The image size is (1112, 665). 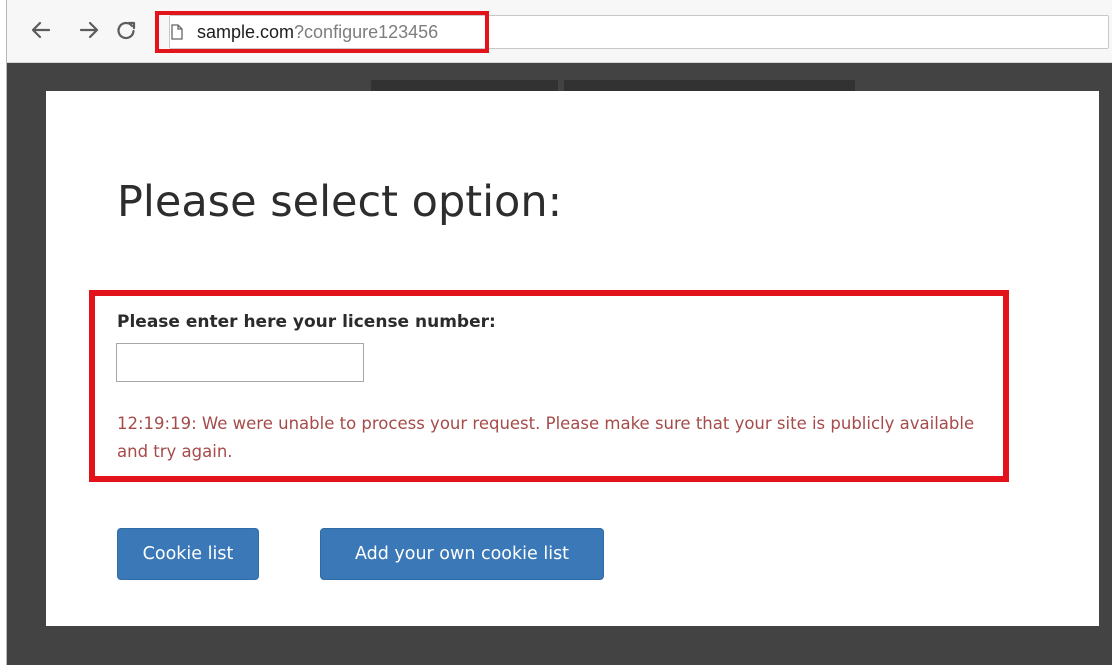 I want to click on arrow-right-icon, so click(x=89, y=30).